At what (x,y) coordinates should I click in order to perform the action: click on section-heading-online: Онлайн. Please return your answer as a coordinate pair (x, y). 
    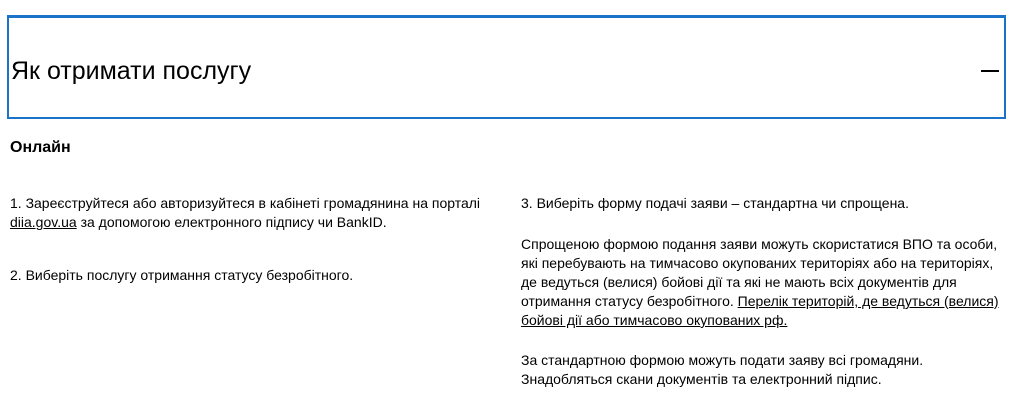
    Looking at the image, I should click on (40, 147).